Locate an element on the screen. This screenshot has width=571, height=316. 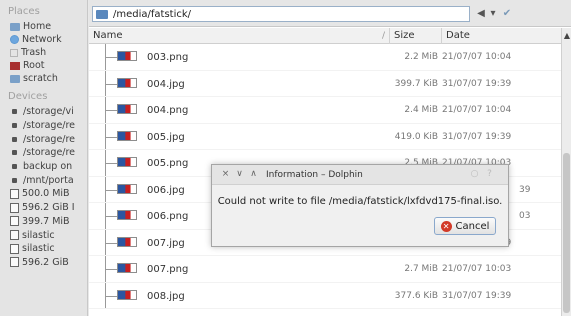
sidebar-device-item: 596.2 GiB is located at coordinates (43, 263).